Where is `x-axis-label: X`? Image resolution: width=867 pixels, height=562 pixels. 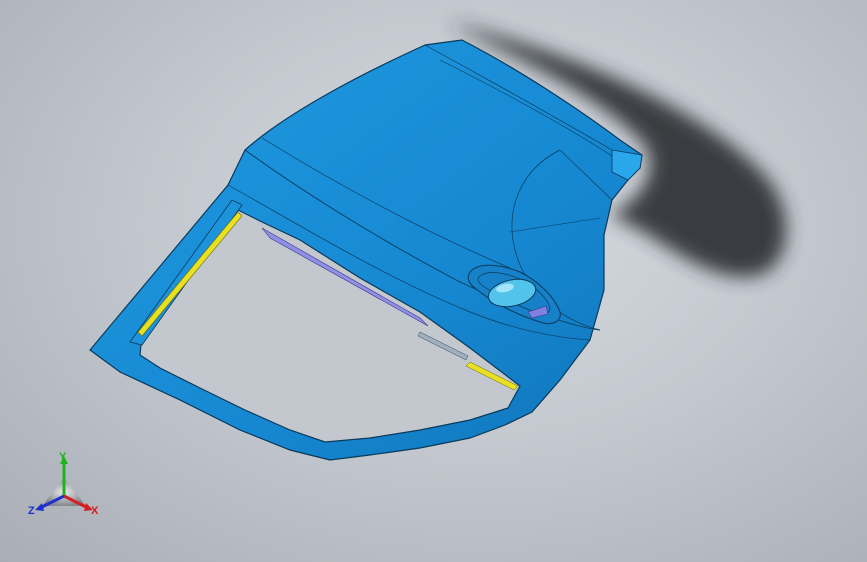 x-axis-label: X is located at coordinates (95, 511).